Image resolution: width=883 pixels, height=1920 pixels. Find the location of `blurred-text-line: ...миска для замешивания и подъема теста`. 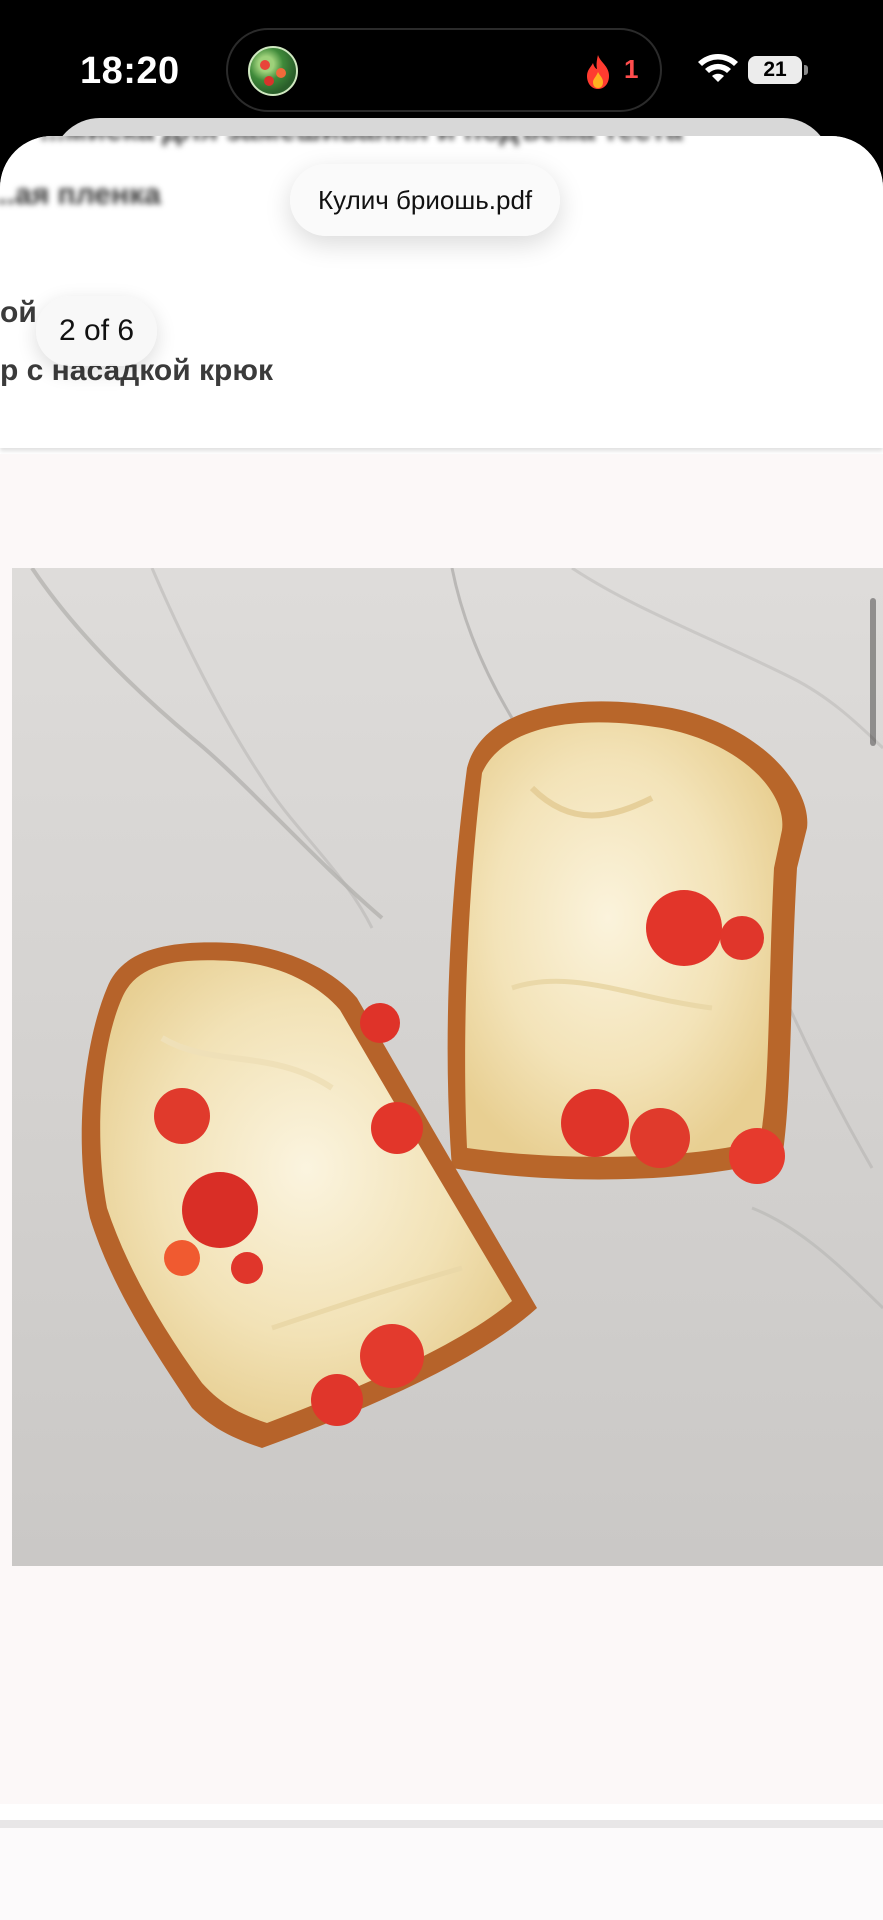

blurred-text-line: ...миска для замешивания и подъема теста is located at coordinates (361, 142).